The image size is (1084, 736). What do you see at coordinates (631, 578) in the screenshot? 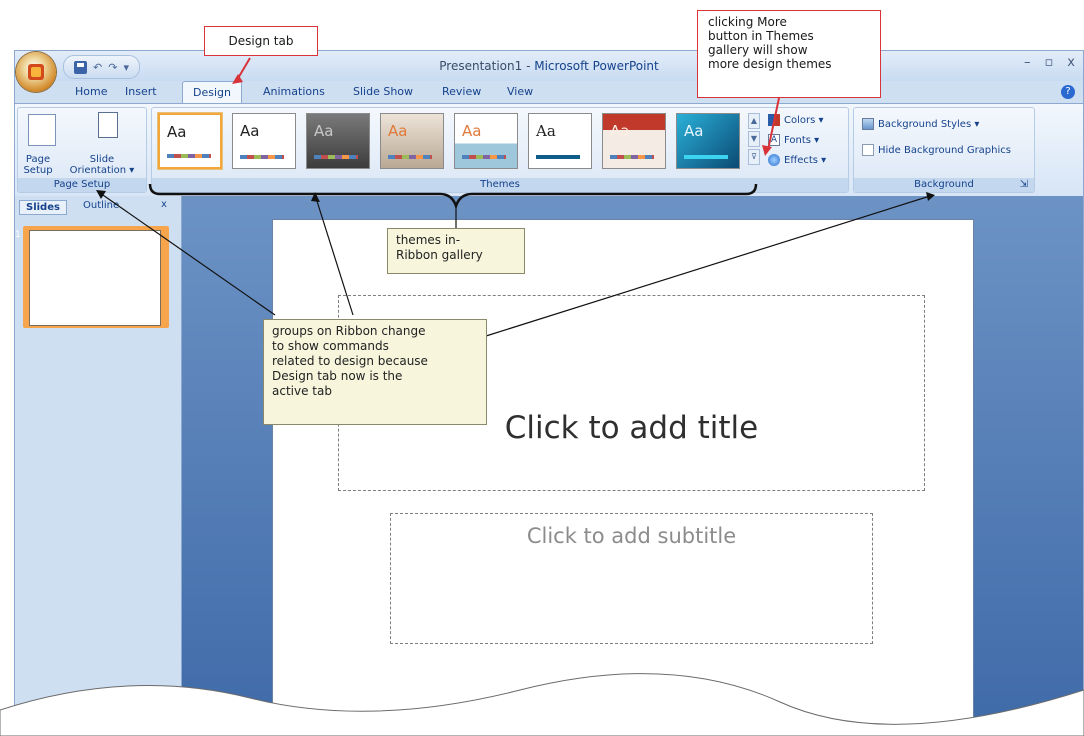
I see `subtitle-placeholder: Click to add subtitle` at bounding box center [631, 578].